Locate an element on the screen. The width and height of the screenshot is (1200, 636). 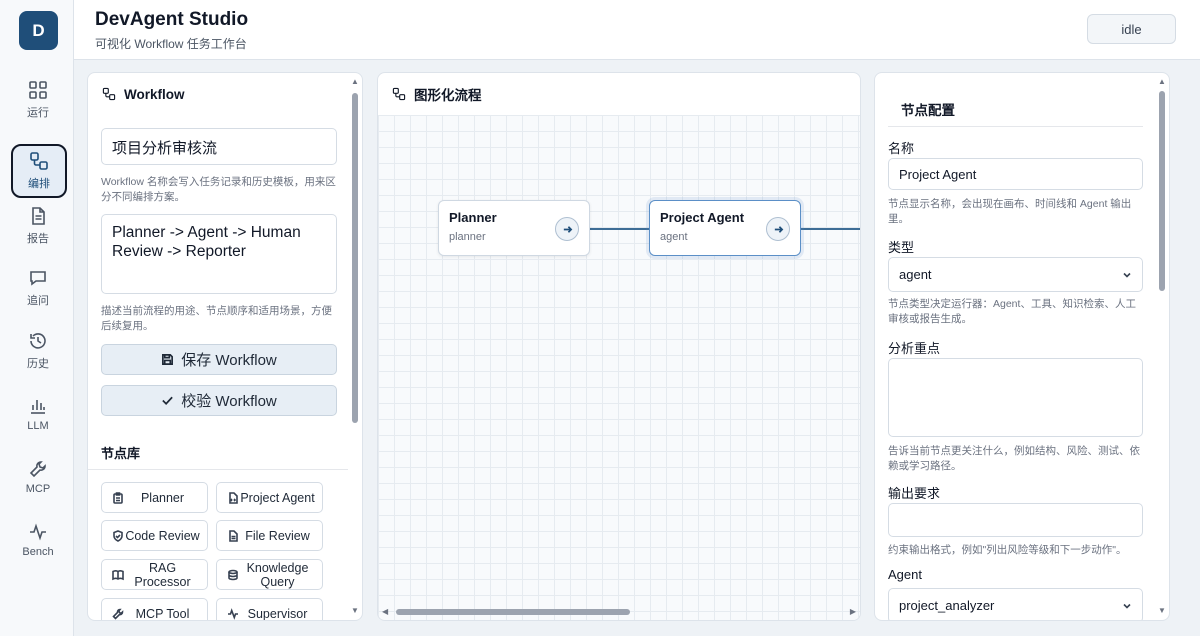
panel-title: 图形化流程 is located at coordinates (448, 95).